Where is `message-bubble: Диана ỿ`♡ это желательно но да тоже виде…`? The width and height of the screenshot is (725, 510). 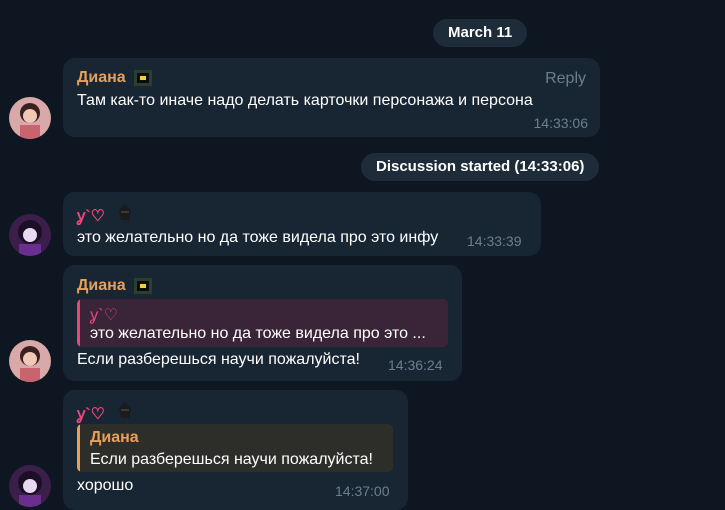
message-bubble: Диана ỿ`♡ это желательно но да тоже виде… is located at coordinates (262, 323).